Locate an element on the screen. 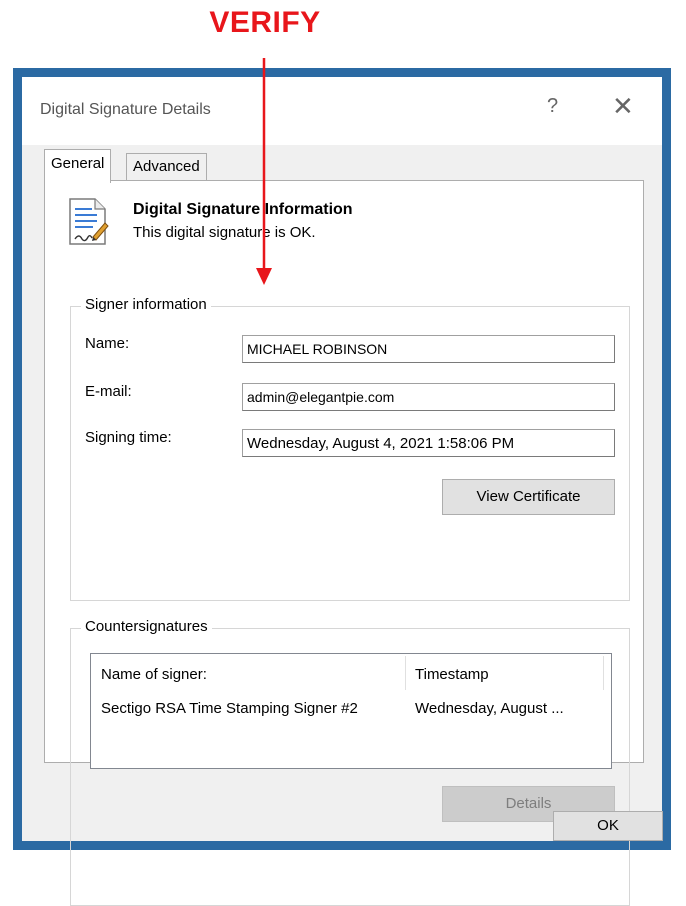 This screenshot has width=686, height=906. view-certificate-button: View Certificate is located at coordinates (528, 497).